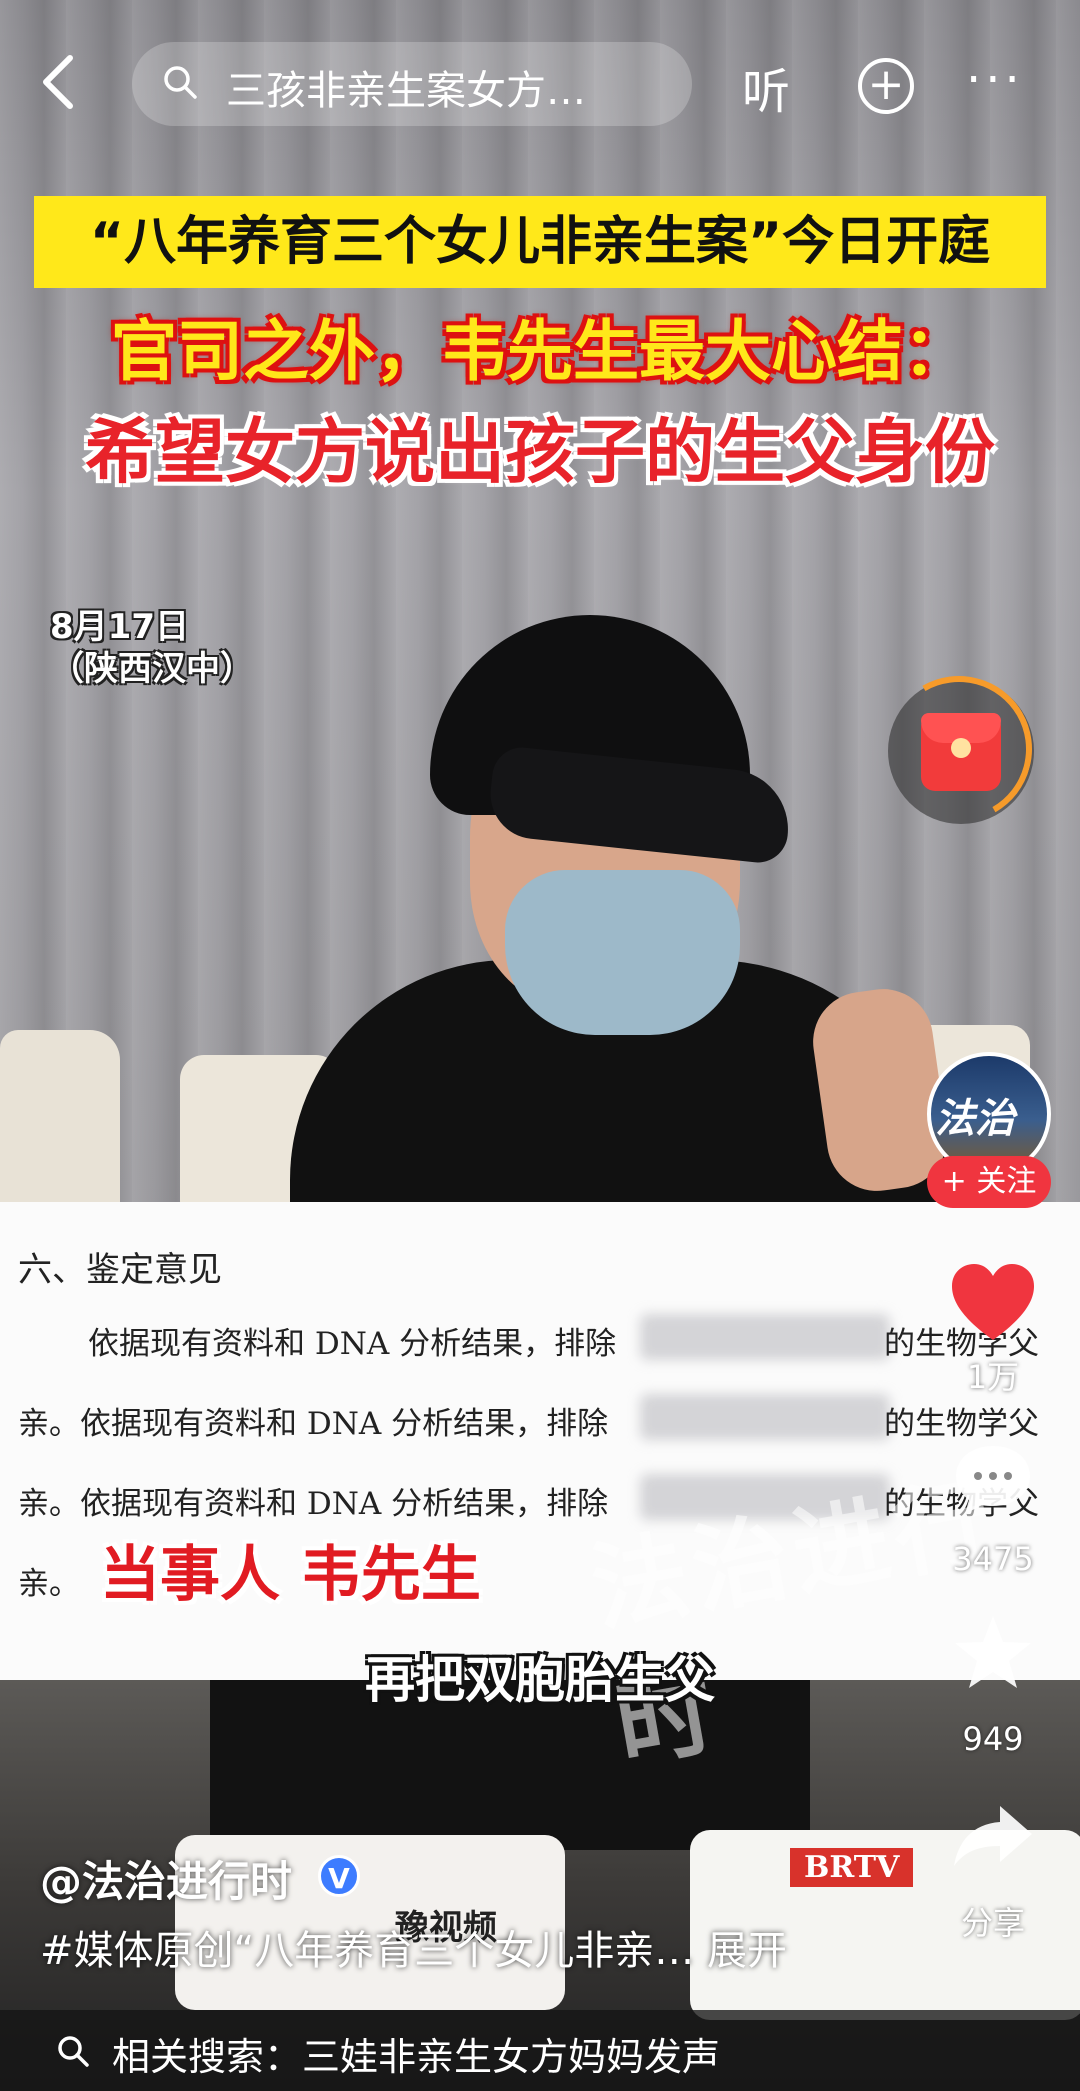  What do you see at coordinates (852, 1867) in the screenshot?
I see `brtv-logo: BRTV` at bounding box center [852, 1867].